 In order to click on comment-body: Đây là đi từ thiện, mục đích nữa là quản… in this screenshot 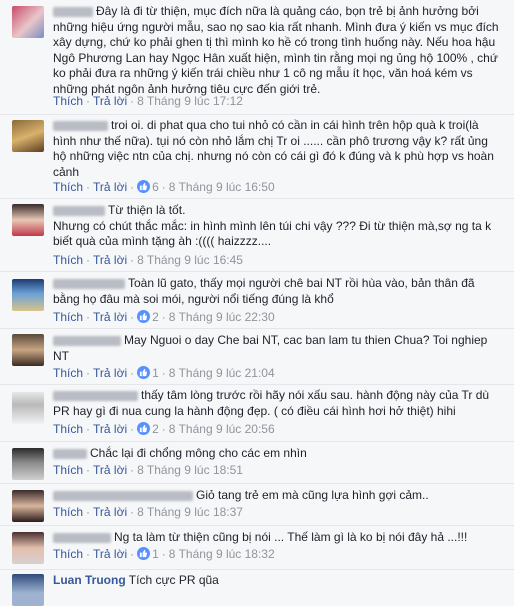, I will do `click(276, 50)`.